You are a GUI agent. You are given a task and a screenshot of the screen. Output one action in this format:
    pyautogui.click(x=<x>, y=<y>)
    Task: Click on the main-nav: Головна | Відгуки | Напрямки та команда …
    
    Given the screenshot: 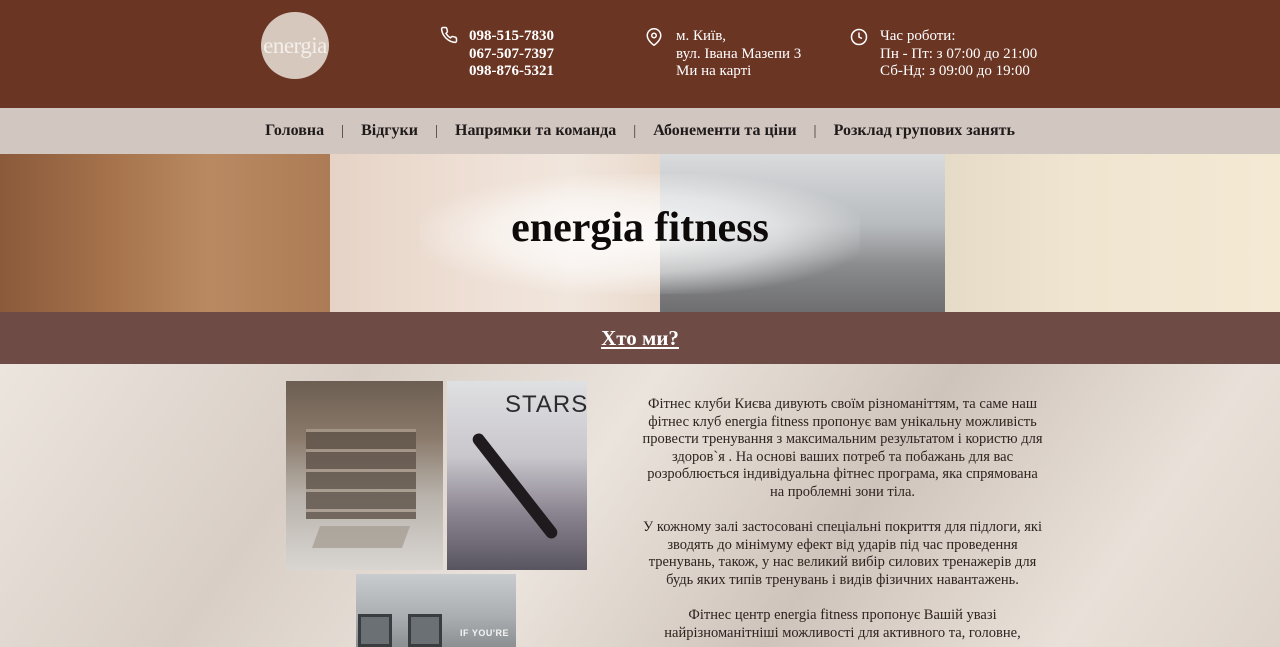 What is the action you would take?
    pyautogui.click(x=640, y=131)
    